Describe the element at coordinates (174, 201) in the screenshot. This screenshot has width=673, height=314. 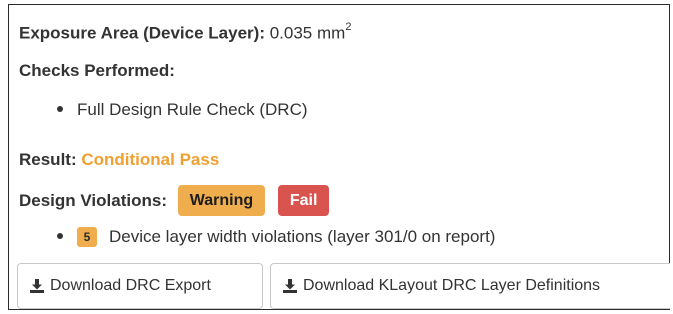
I see `design-violations-row: Design Violations: Warning Fail` at that location.